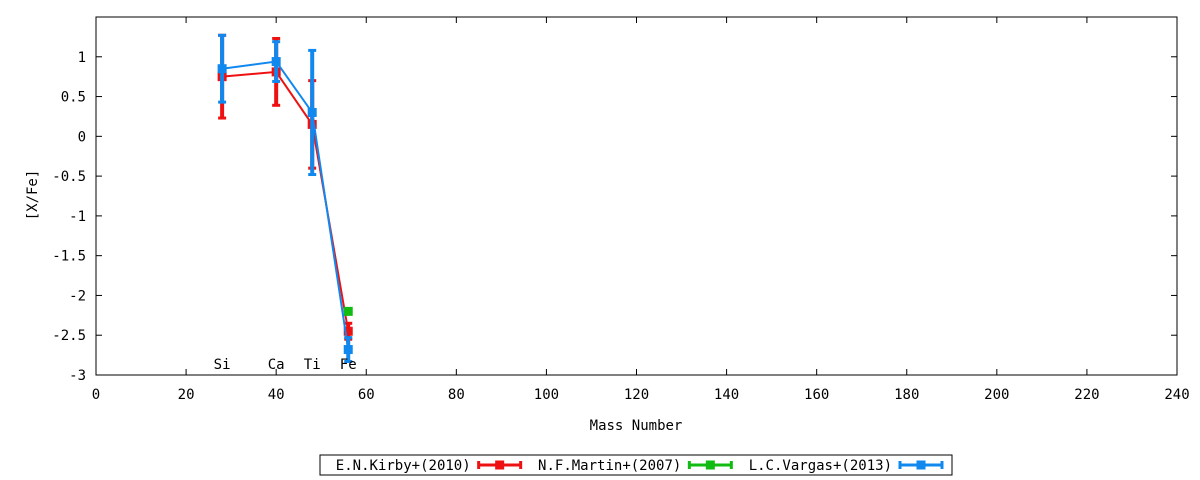 This screenshot has width=1200, height=480. What do you see at coordinates (186, 395) in the screenshot?
I see `x-tick-label: 20` at bounding box center [186, 395].